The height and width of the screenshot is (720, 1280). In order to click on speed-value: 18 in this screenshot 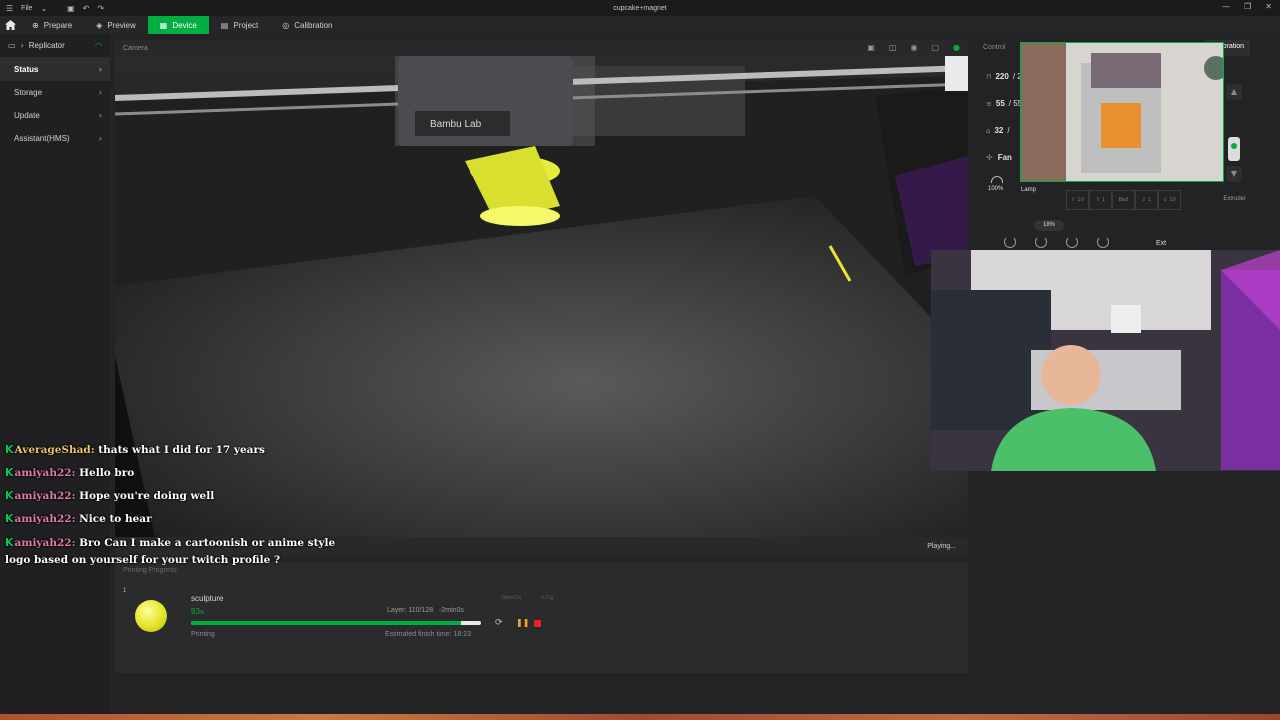, I will do `click(1046, 225)`.